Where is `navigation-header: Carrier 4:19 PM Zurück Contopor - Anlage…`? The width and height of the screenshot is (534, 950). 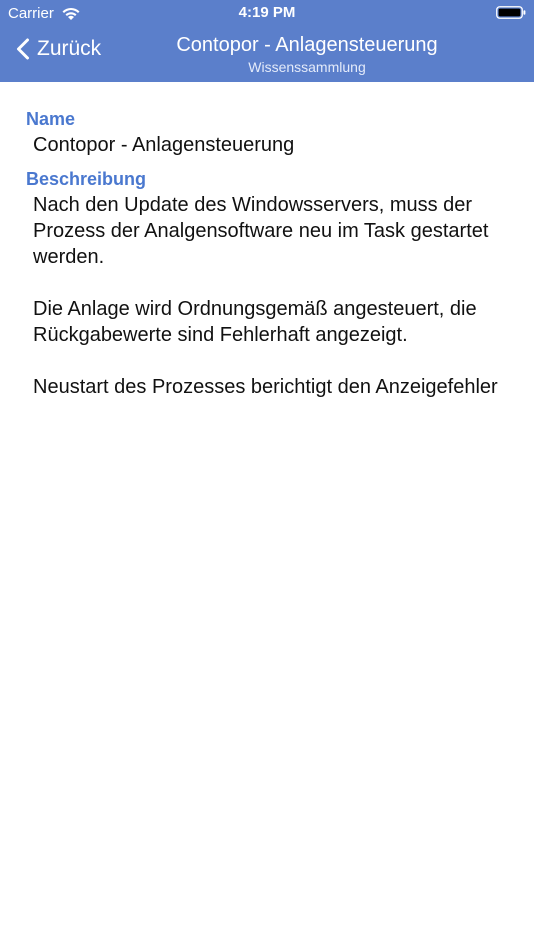
navigation-header: Carrier 4:19 PM Zurück Contopor - Anlage… is located at coordinates (267, 41).